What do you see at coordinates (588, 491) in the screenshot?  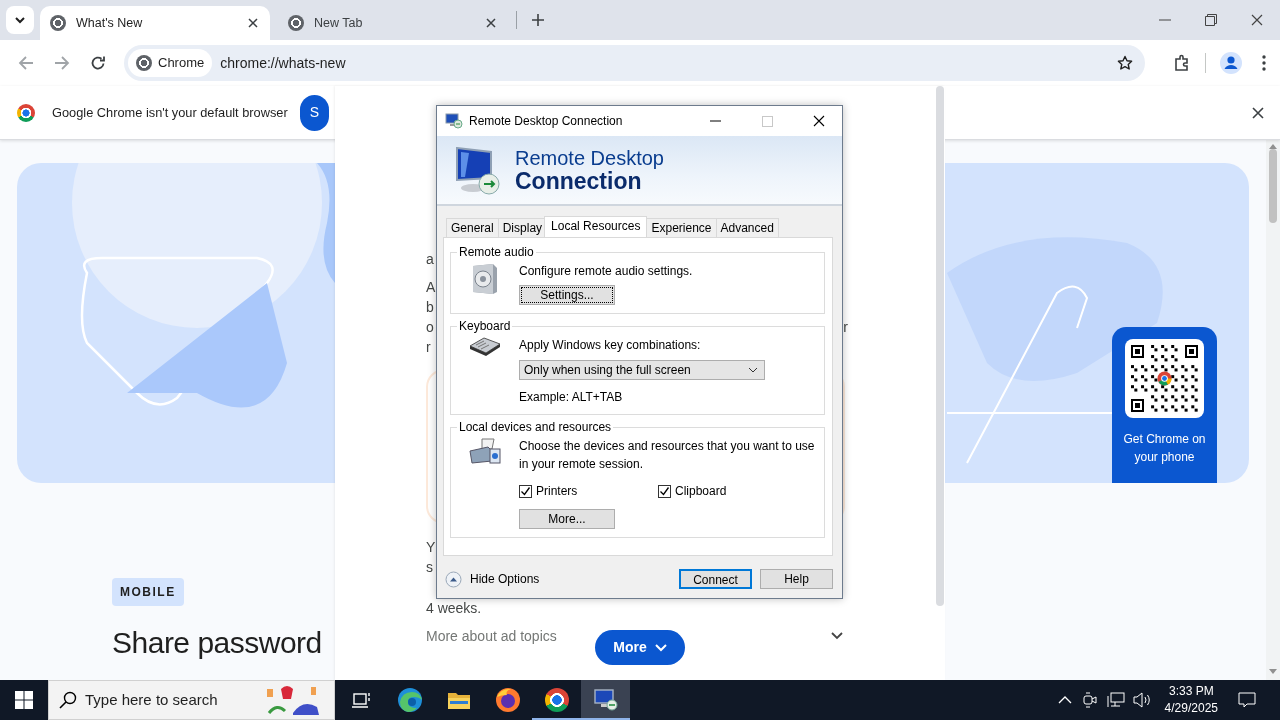 I see `checkbox: Printers` at bounding box center [588, 491].